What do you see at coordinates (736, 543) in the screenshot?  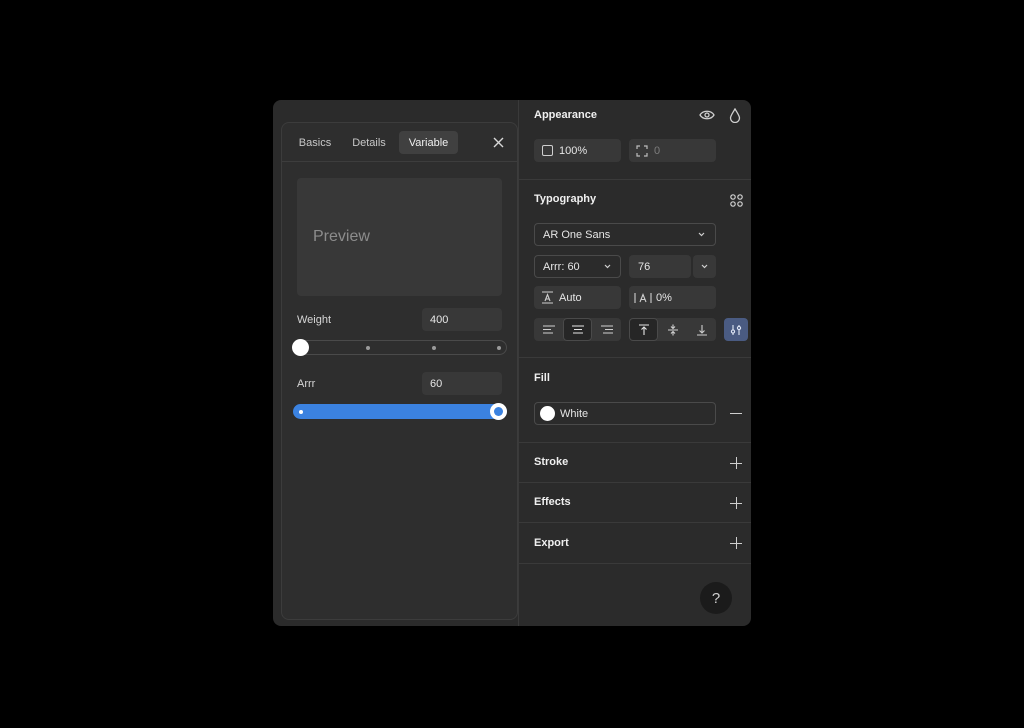 I see `add-export-button` at bounding box center [736, 543].